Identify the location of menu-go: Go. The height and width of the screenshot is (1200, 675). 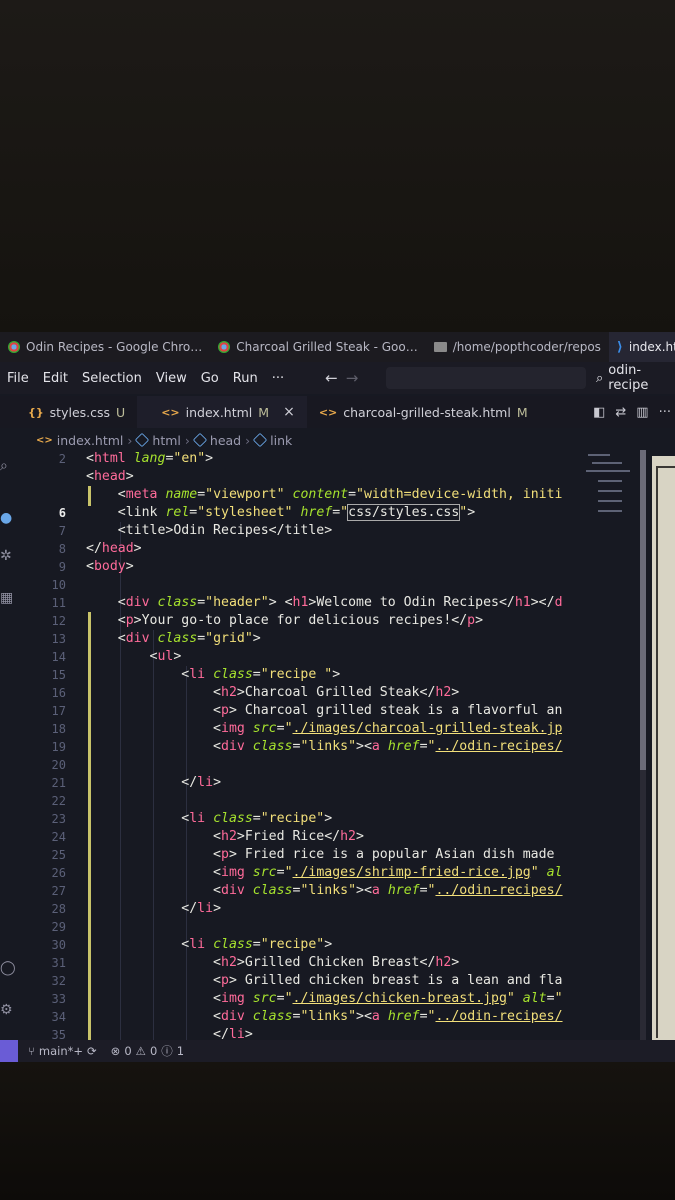
(210, 378).